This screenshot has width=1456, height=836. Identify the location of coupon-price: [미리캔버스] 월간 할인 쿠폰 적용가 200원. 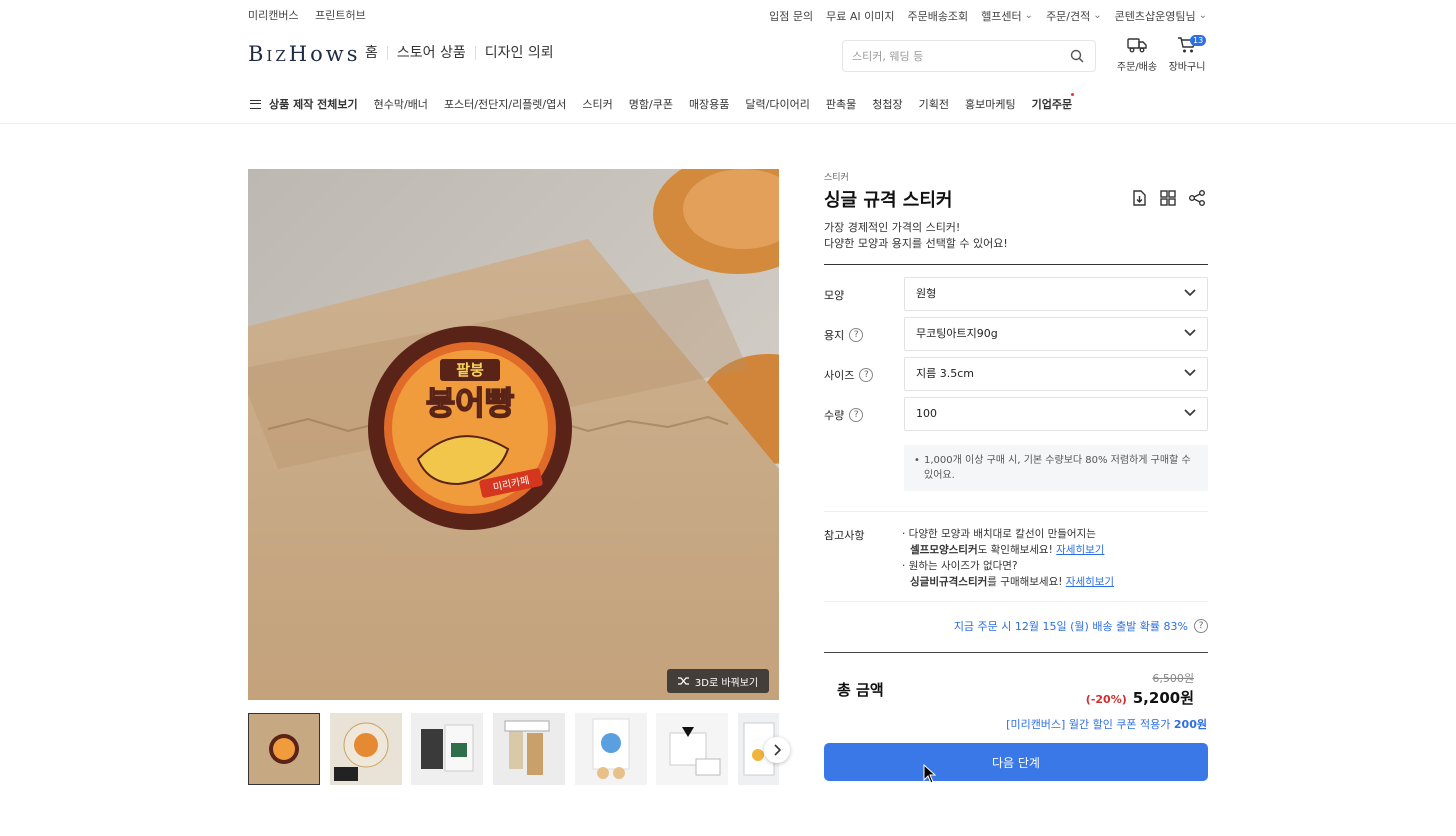
(1106, 724).